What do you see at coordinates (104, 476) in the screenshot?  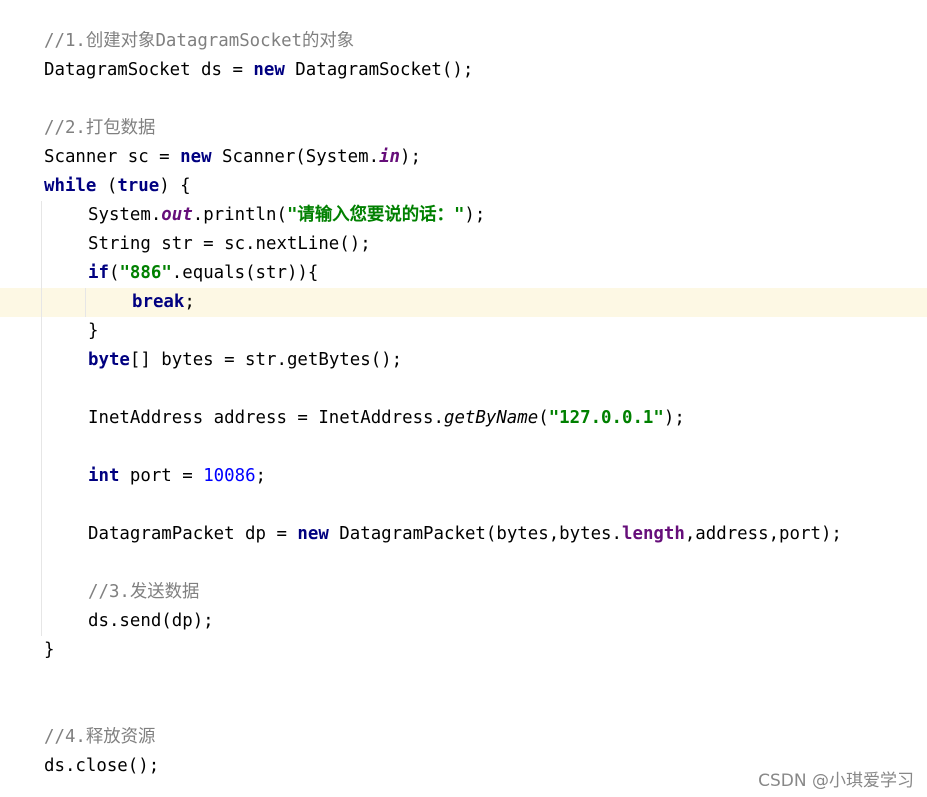 I see `keyword: int` at bounding box center [104, 476].